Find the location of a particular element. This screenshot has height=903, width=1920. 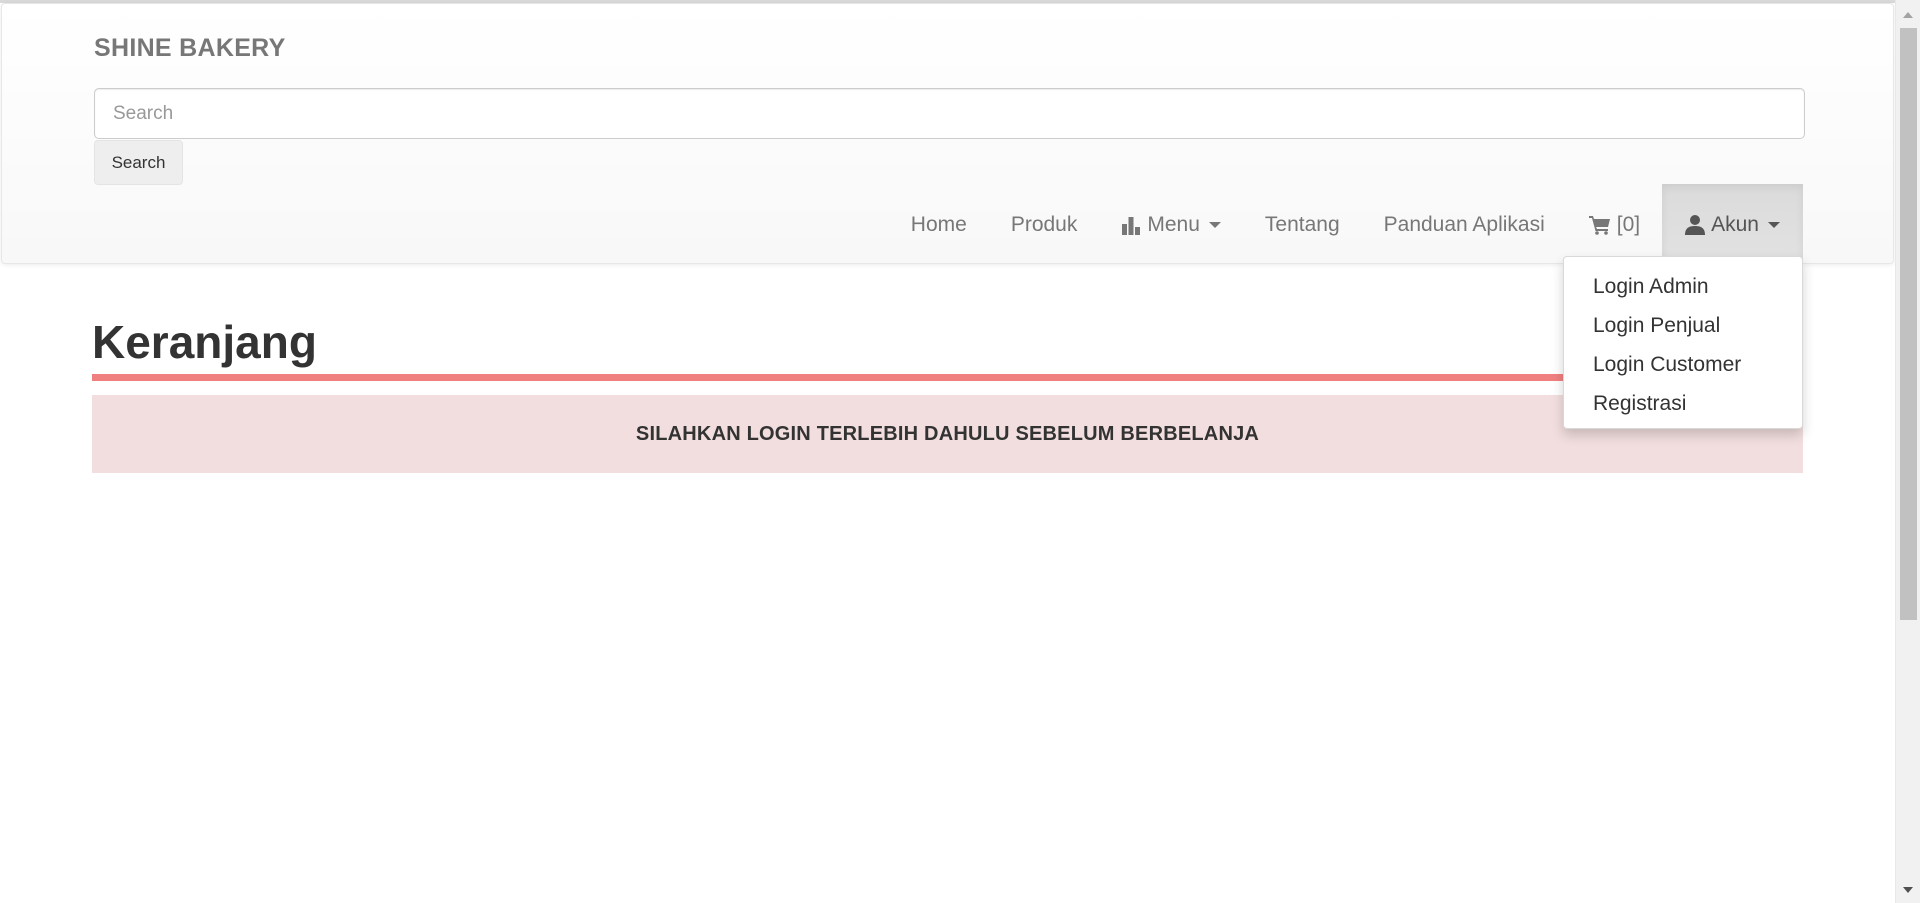

nav-panduan-label: Panduan Aplikasi is located at coordinates (1464, 224).